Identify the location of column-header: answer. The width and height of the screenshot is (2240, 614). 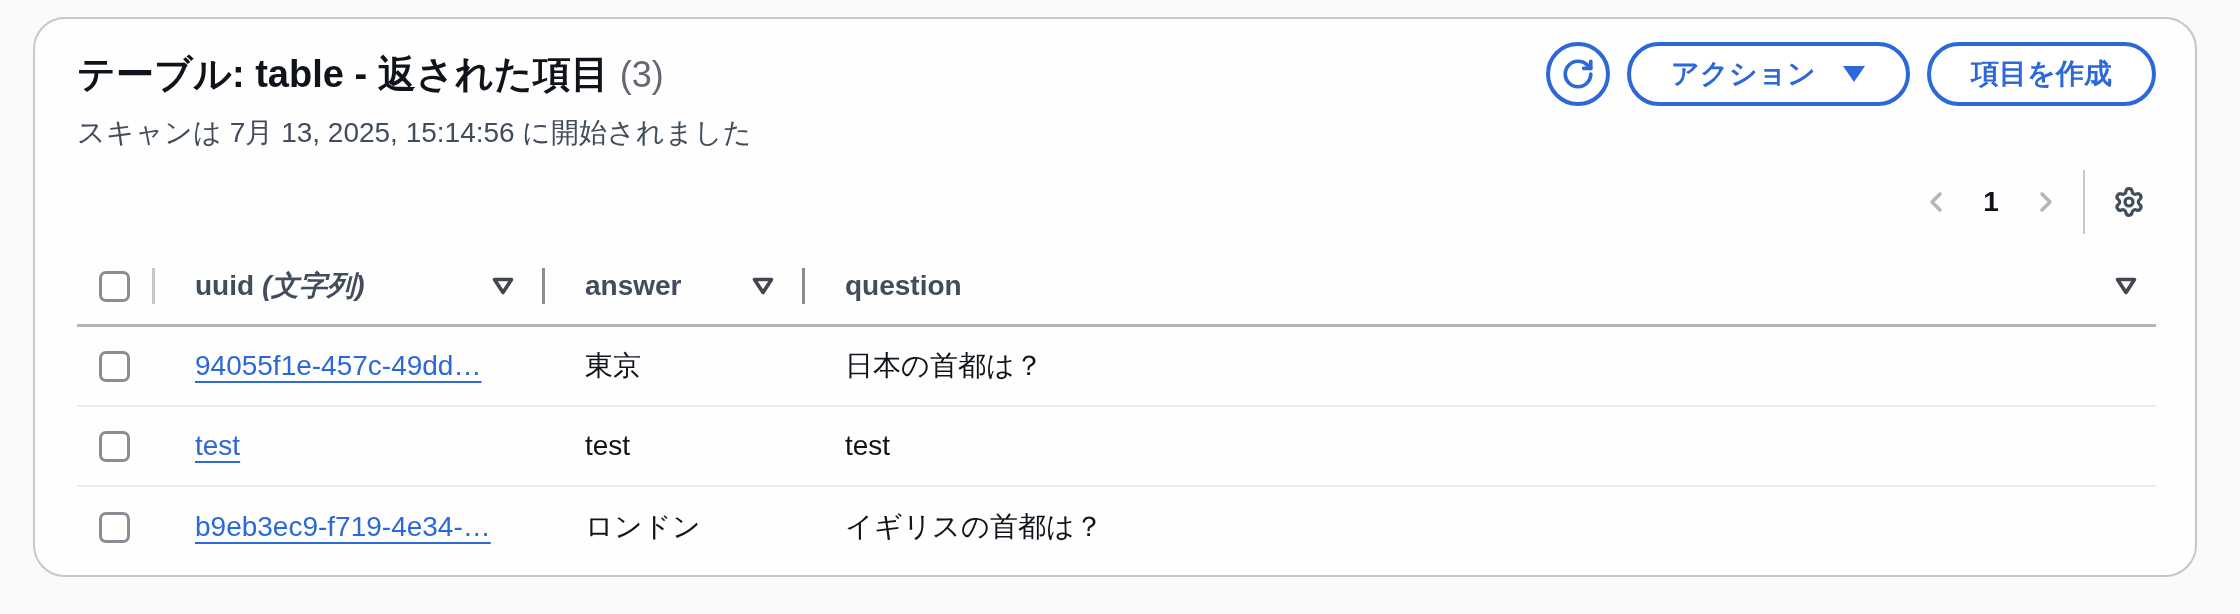
(633, 286).